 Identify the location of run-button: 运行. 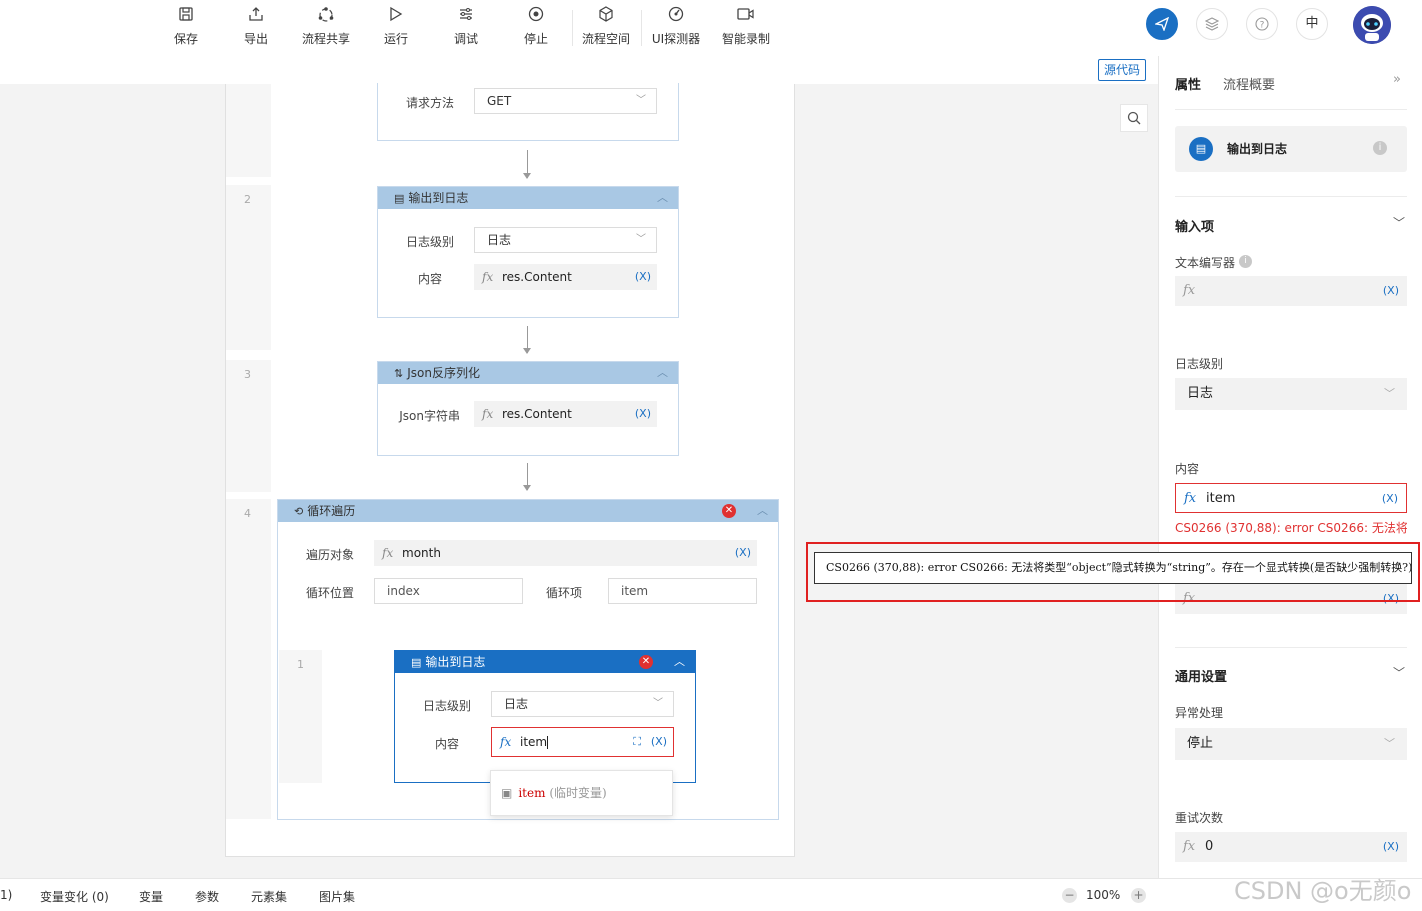
(396, 26).